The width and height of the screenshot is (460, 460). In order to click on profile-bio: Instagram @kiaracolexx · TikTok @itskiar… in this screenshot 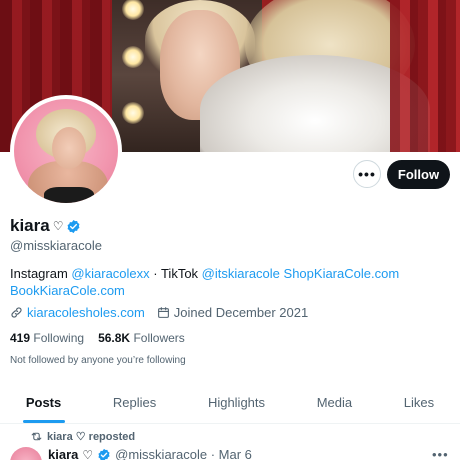, I will do `click(230, 282)`.